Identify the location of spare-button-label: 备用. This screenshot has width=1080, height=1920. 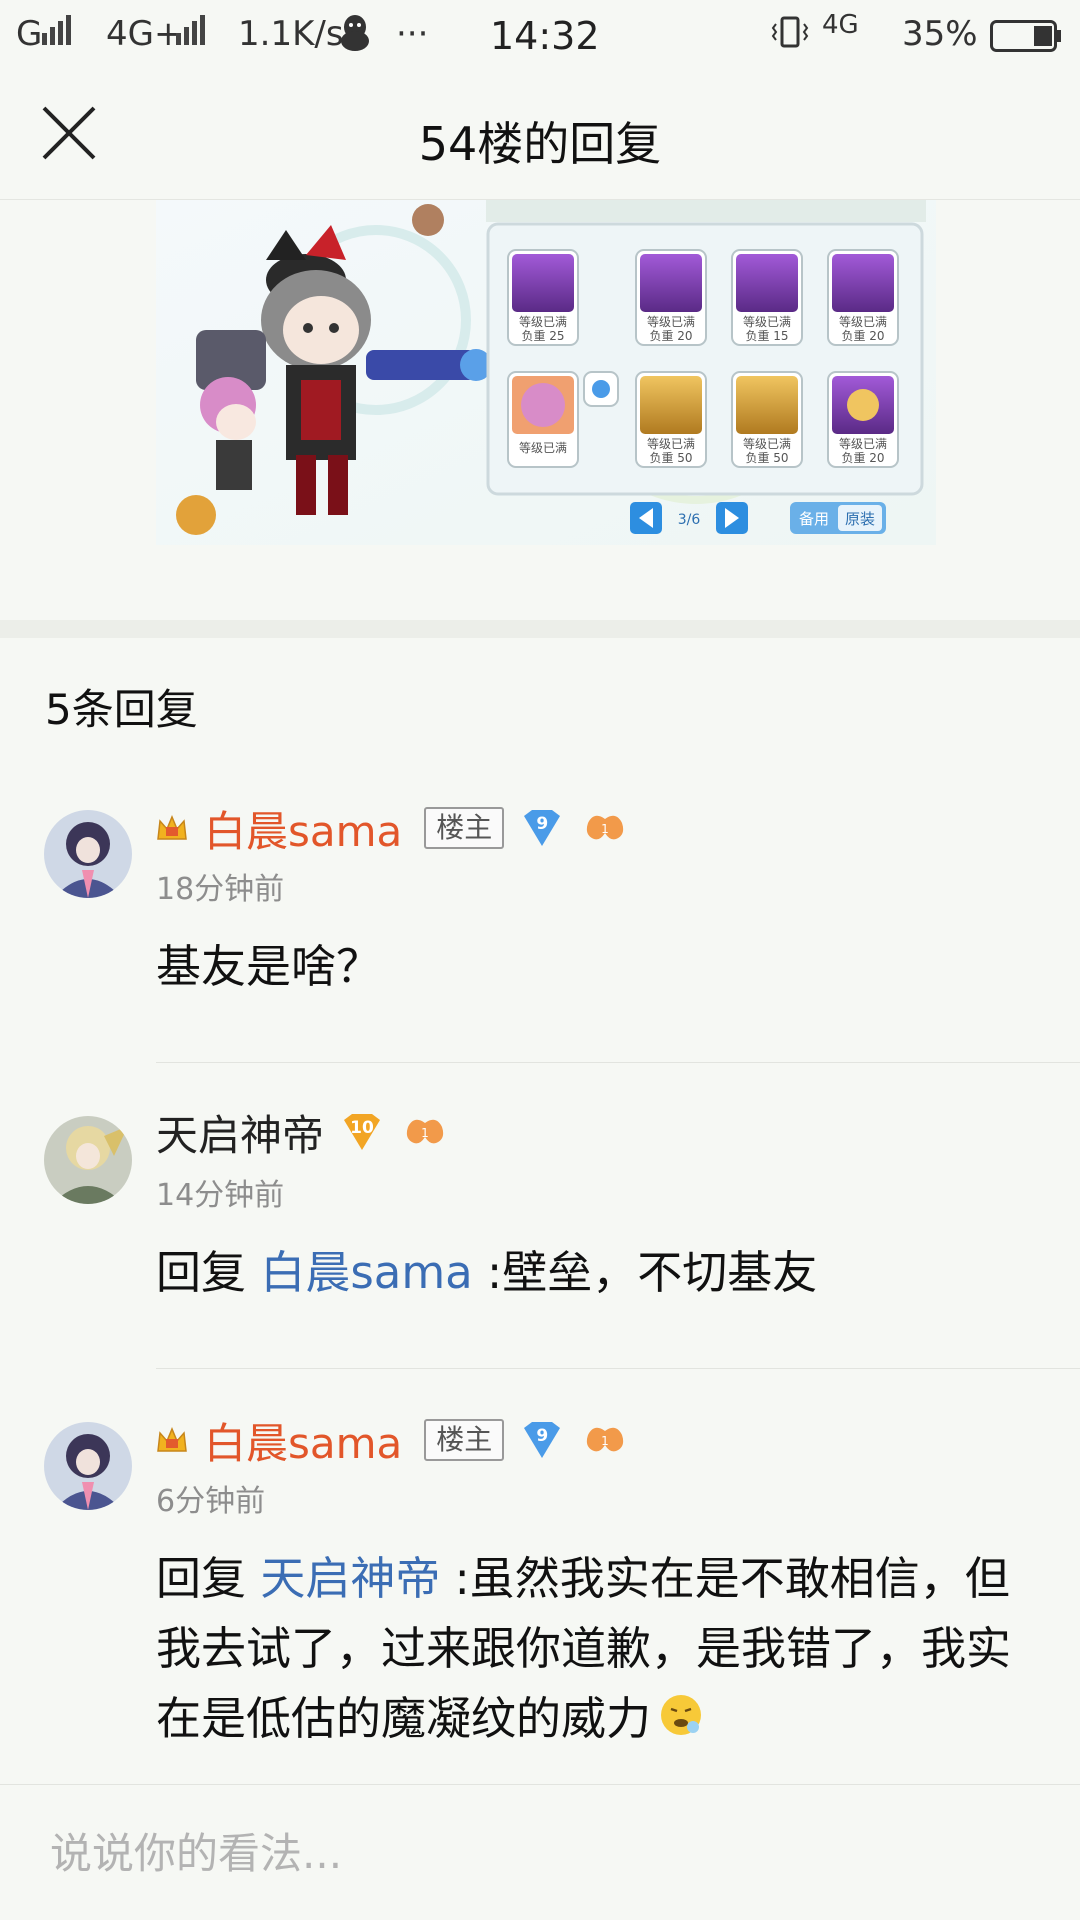
(814, 519).